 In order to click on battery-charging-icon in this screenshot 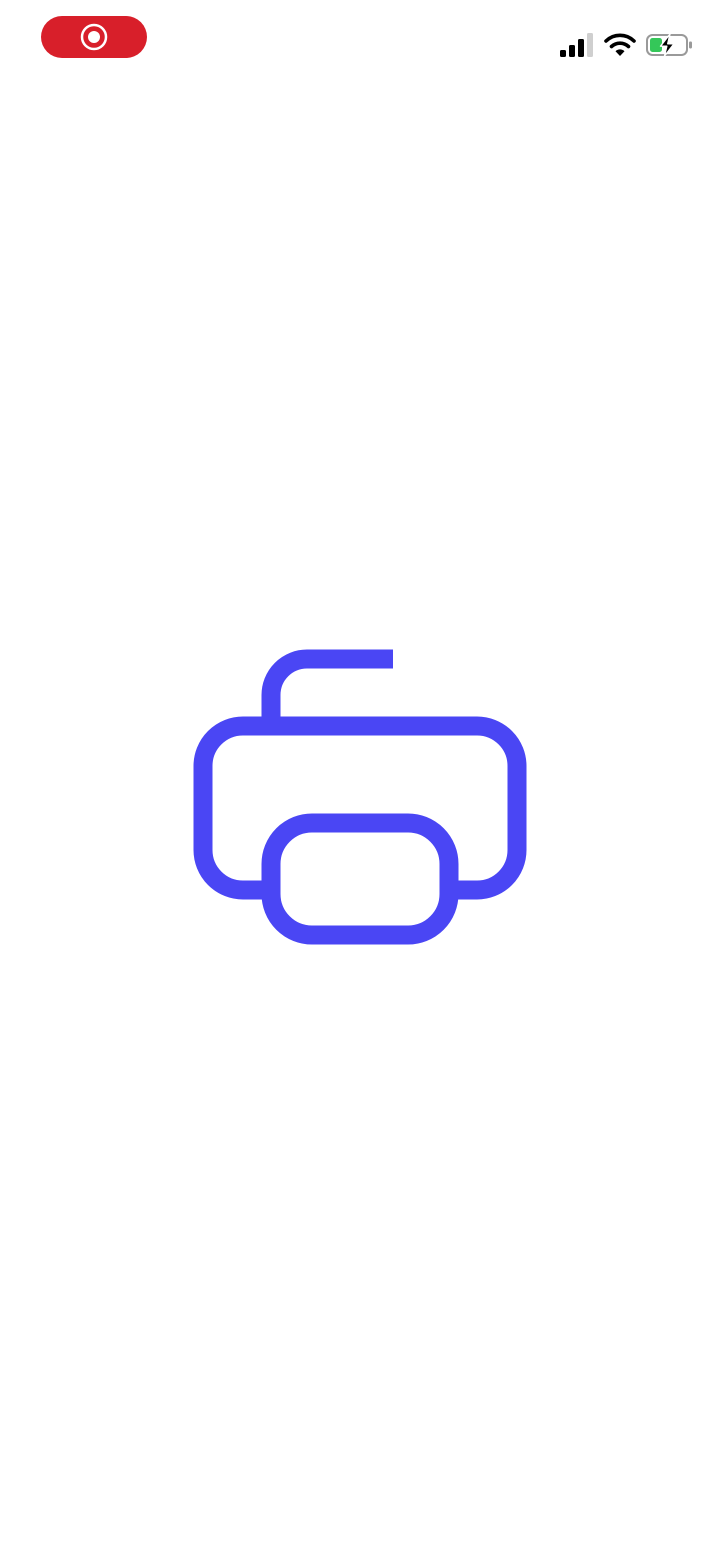, I will do `click(669, 45)`.